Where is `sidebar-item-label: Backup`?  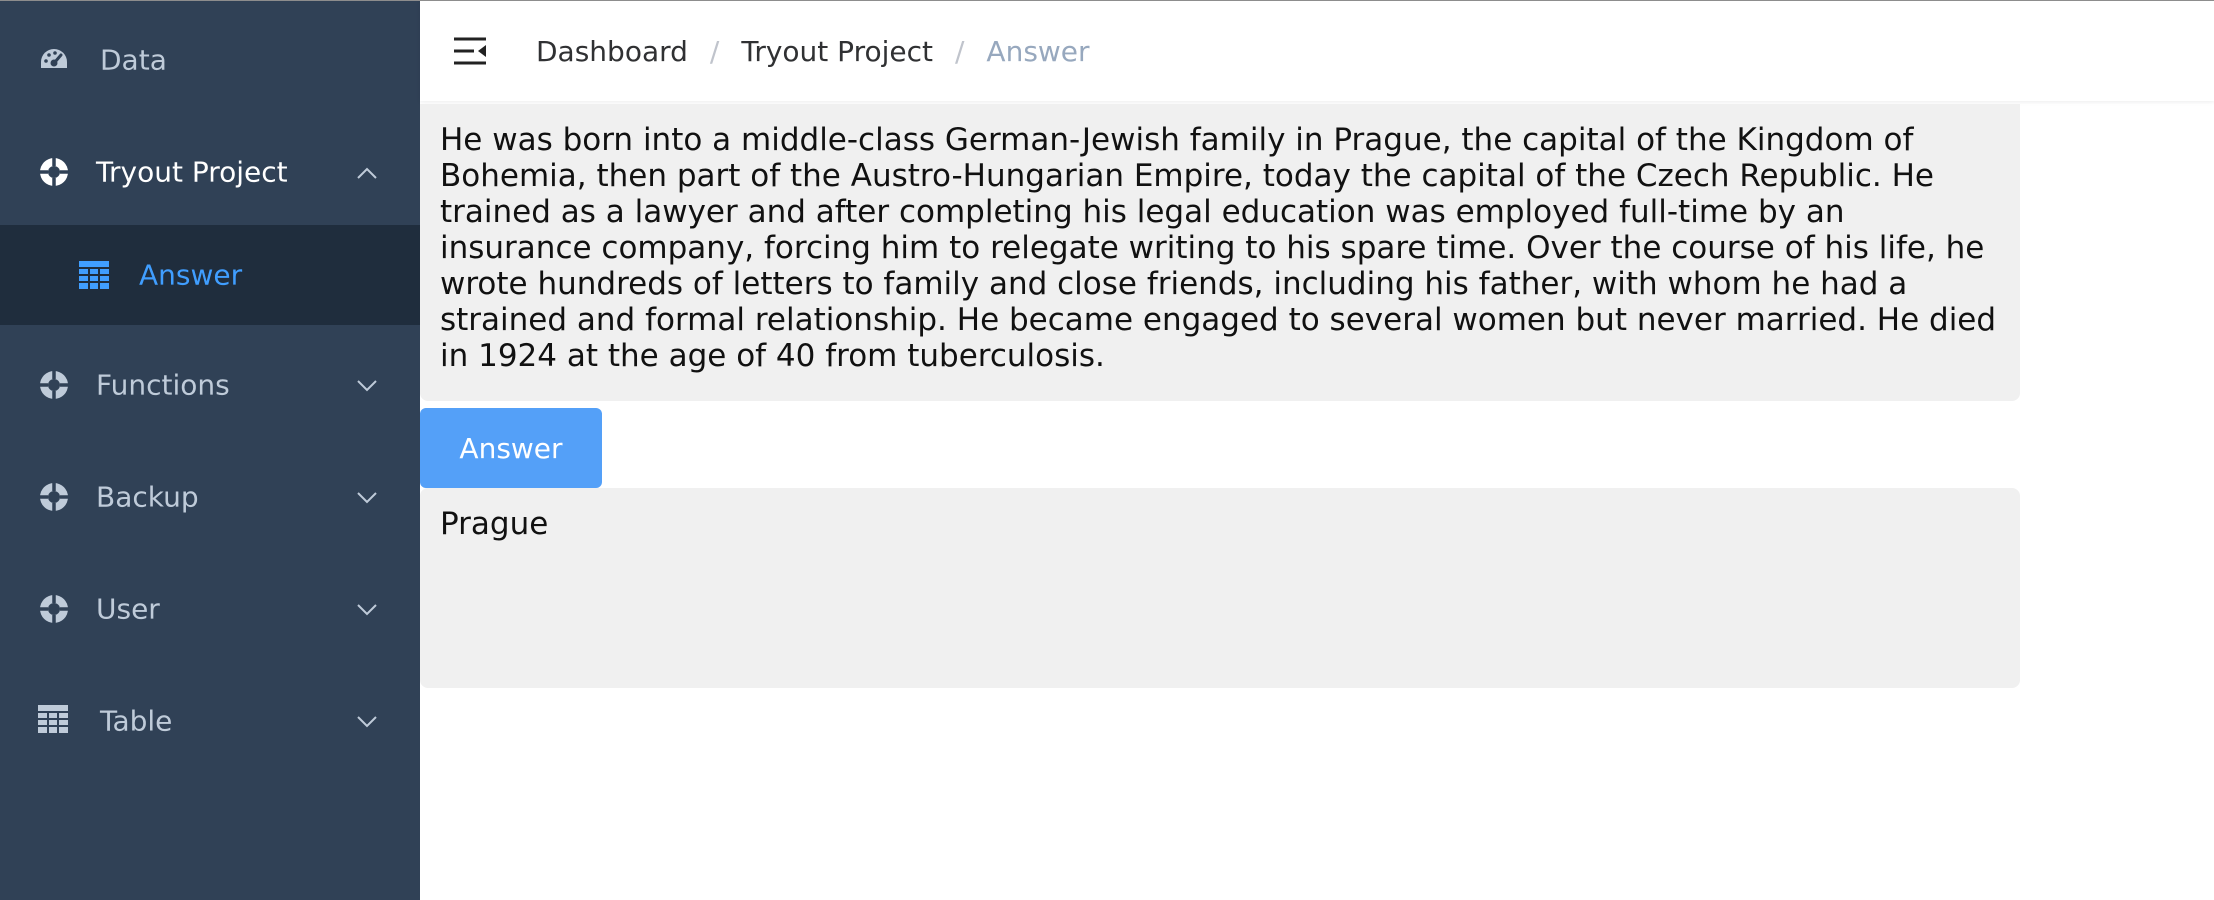
sidebar-item-label: Backup is located at coordinates (147, 497).